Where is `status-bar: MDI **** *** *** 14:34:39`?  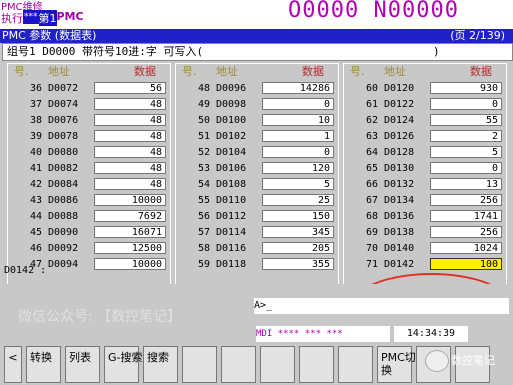 status-bar: MDI **** *** *** 14:34:39 is located at coordinates (382, 334).